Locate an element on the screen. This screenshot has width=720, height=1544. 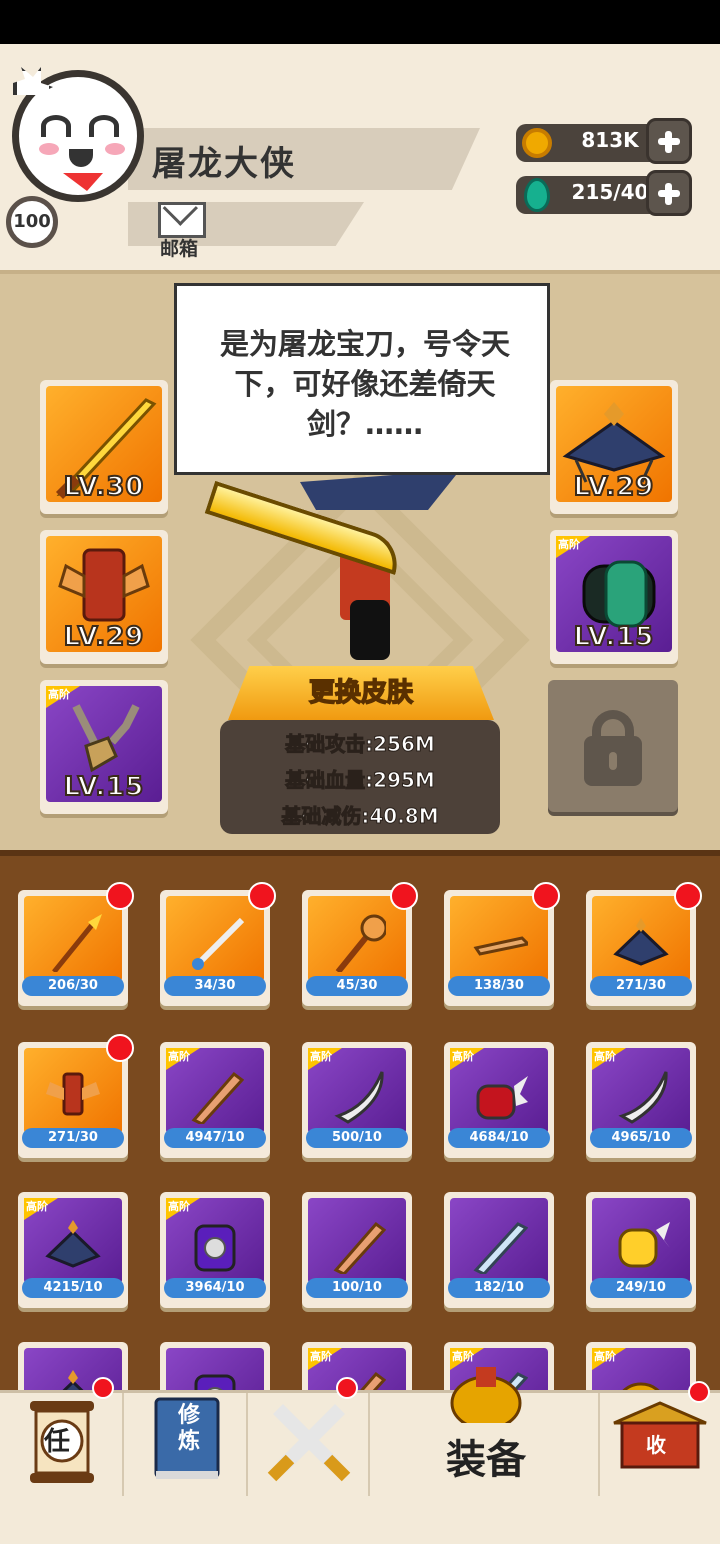
right-eye is located at coordinates (104, 126).